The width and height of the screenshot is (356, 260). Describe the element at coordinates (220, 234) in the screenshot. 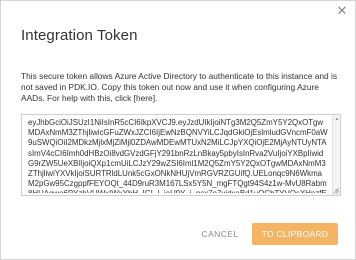

I see `cancel-button: CANCEL` at that location.